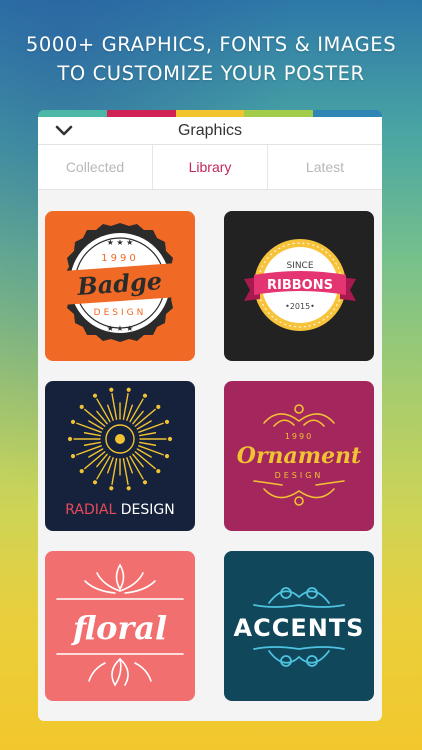 This screenshot has height=750, width=422. I want to click on tab-library: Library, so click(210, 167).